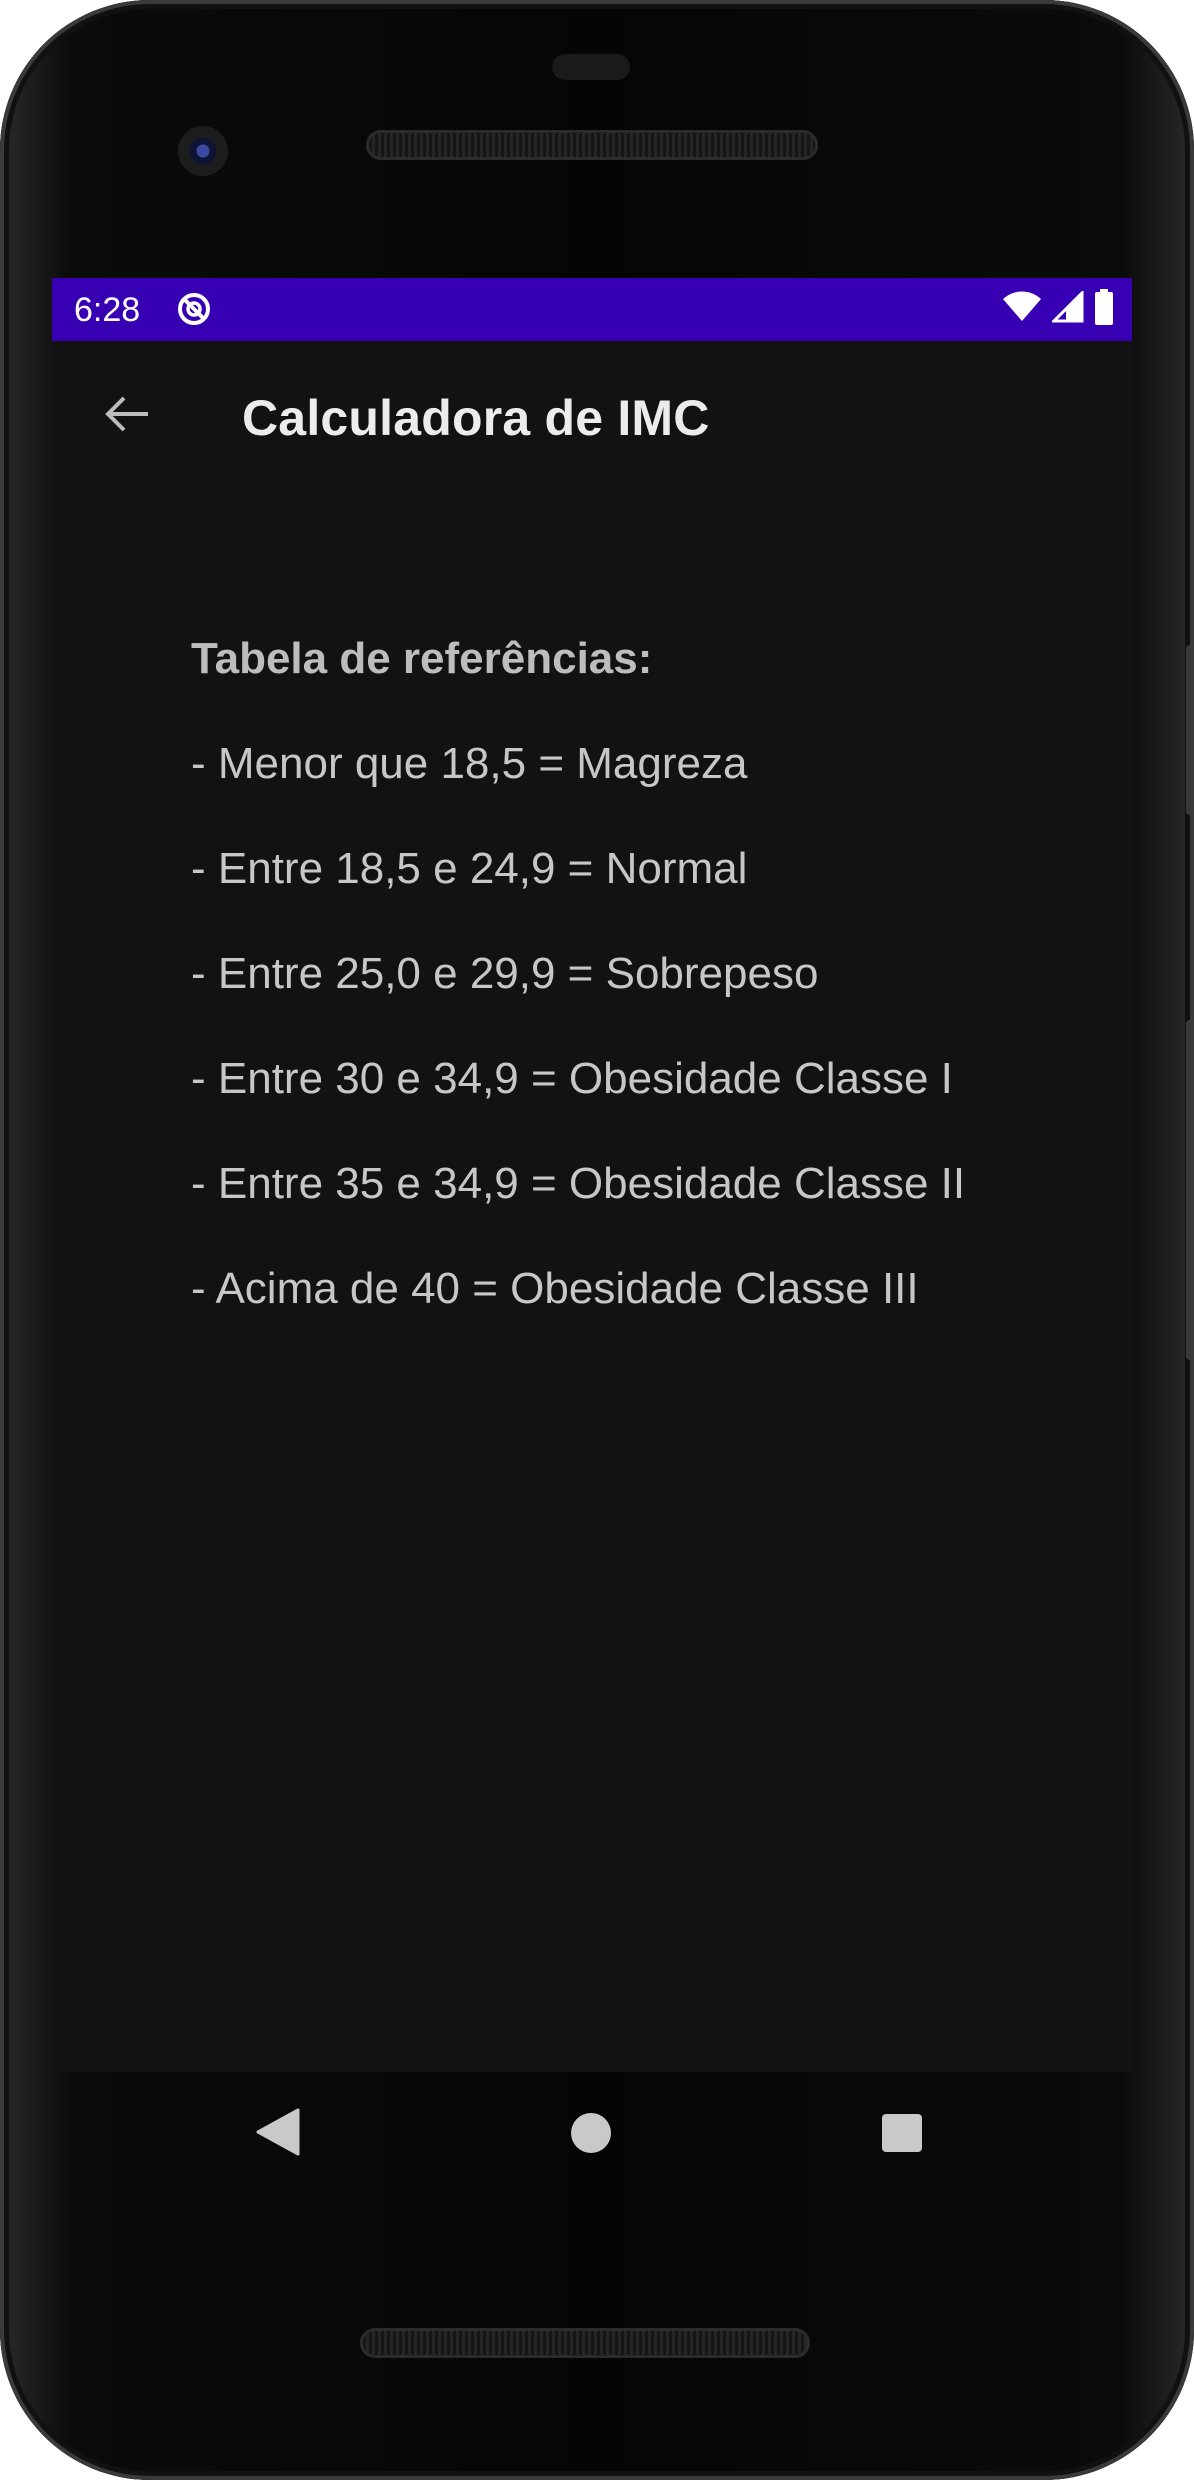  I want to click on arrow-back-icon, so click(127, 416).